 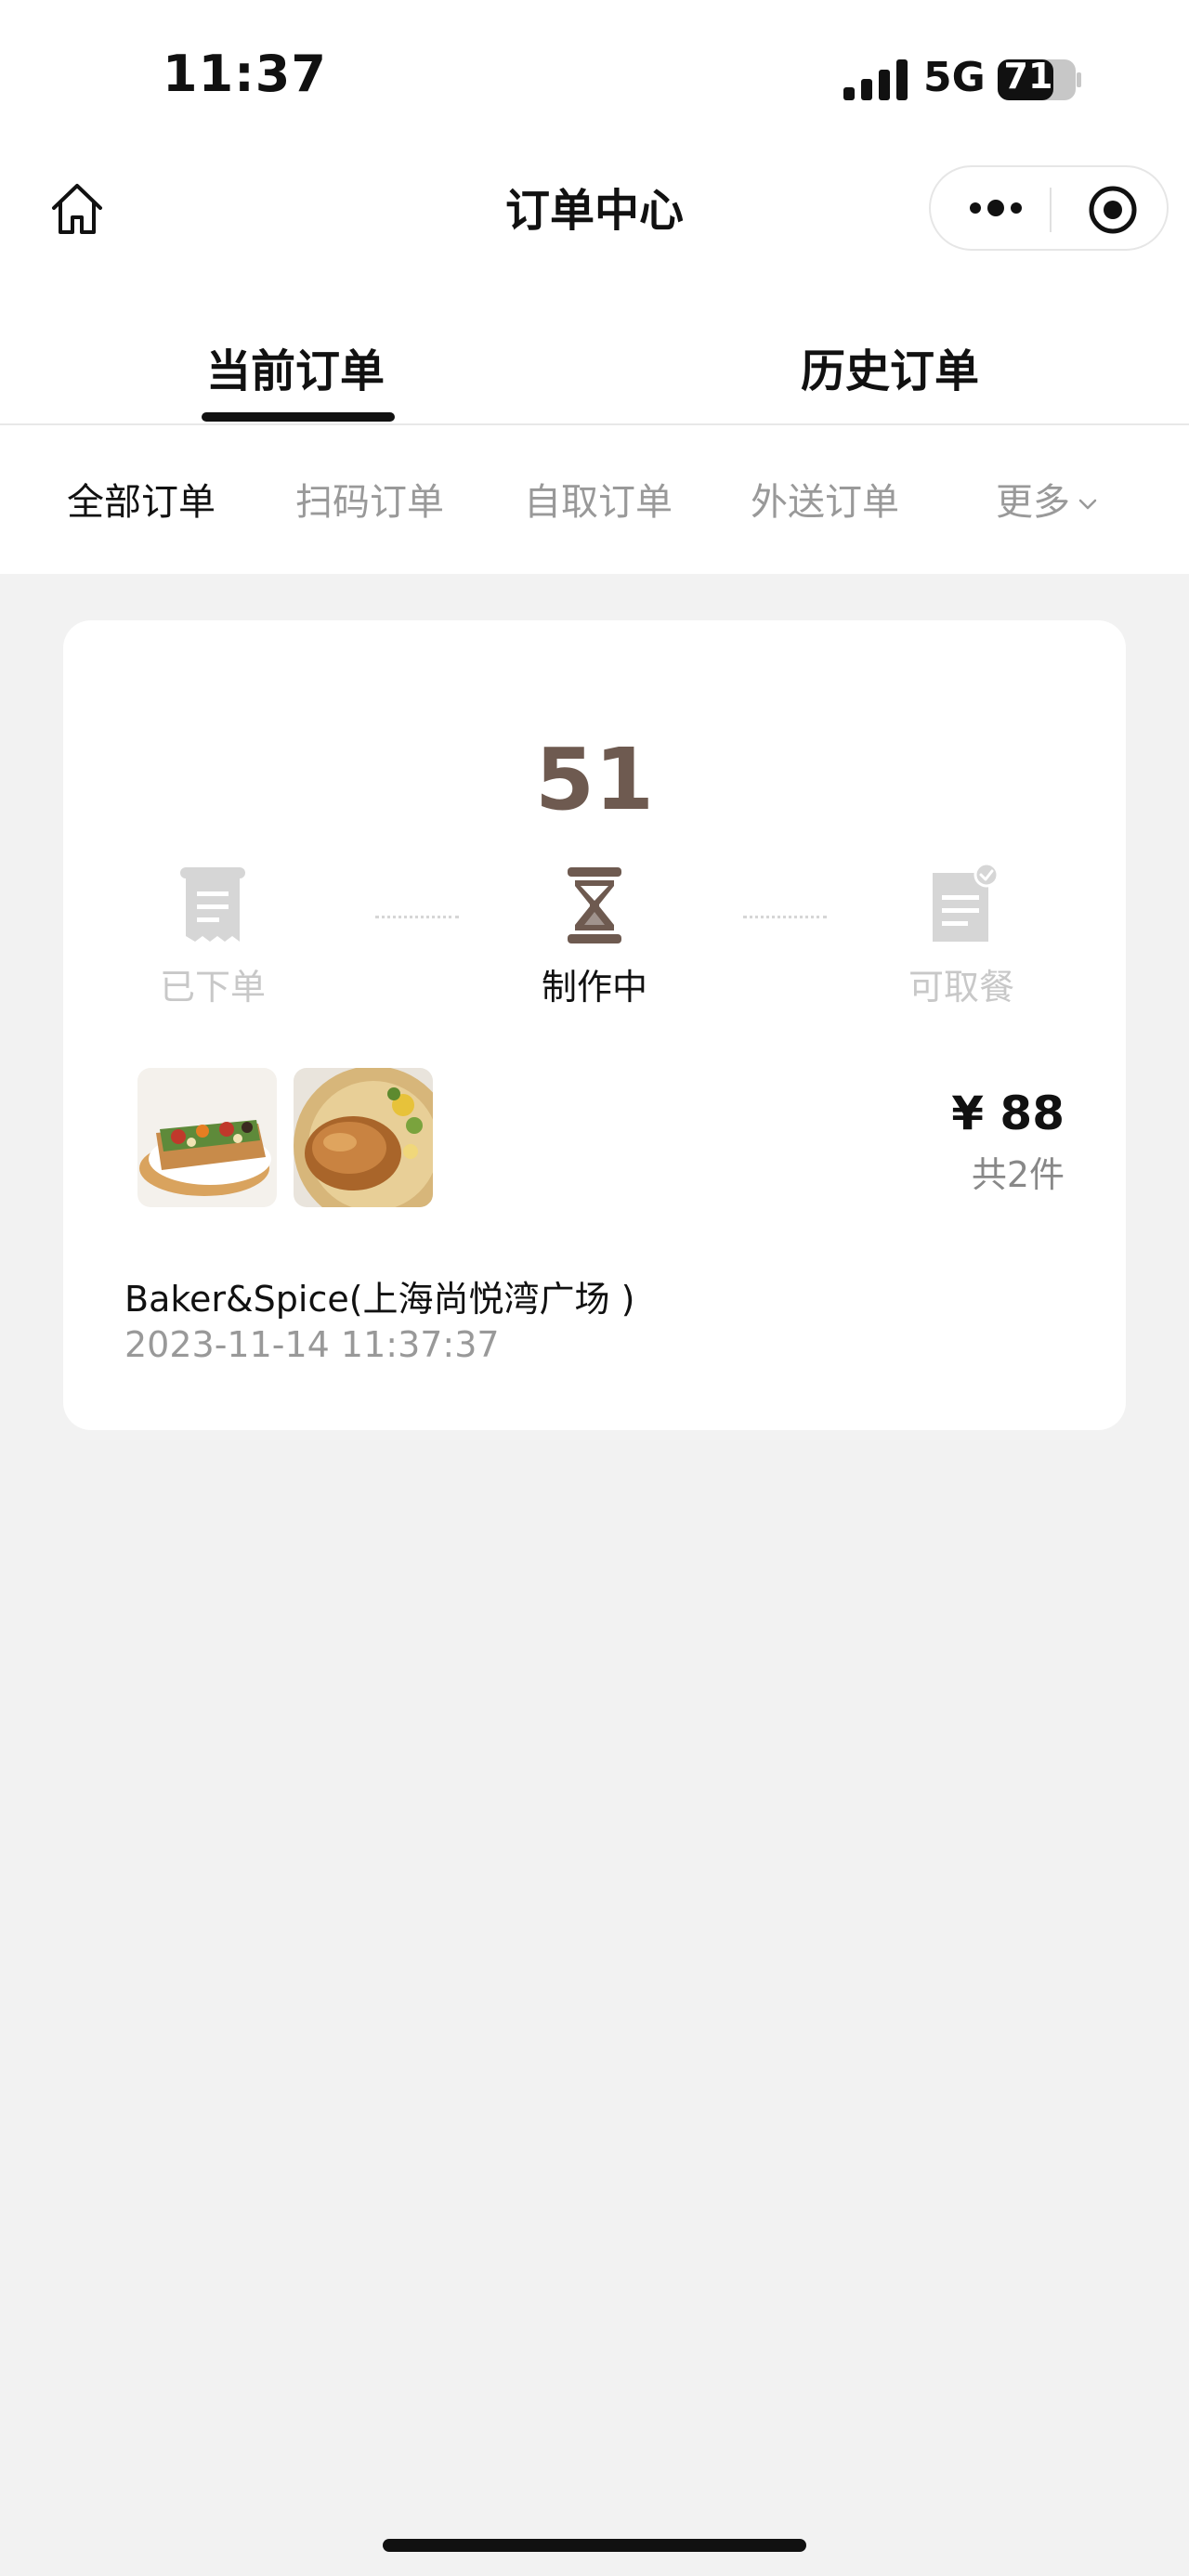 I want to click on mini-program-capsule, so click(x=1049, y=208).